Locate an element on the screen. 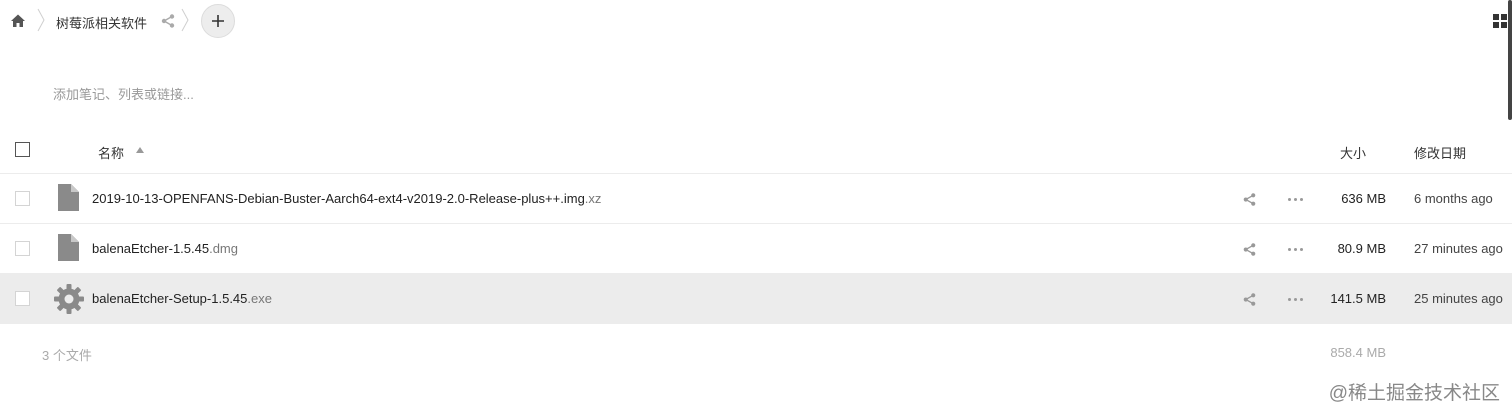 The width and height of the screenshot is (1512, 415). file-extension: .exe is located at coordinates (259, 298).